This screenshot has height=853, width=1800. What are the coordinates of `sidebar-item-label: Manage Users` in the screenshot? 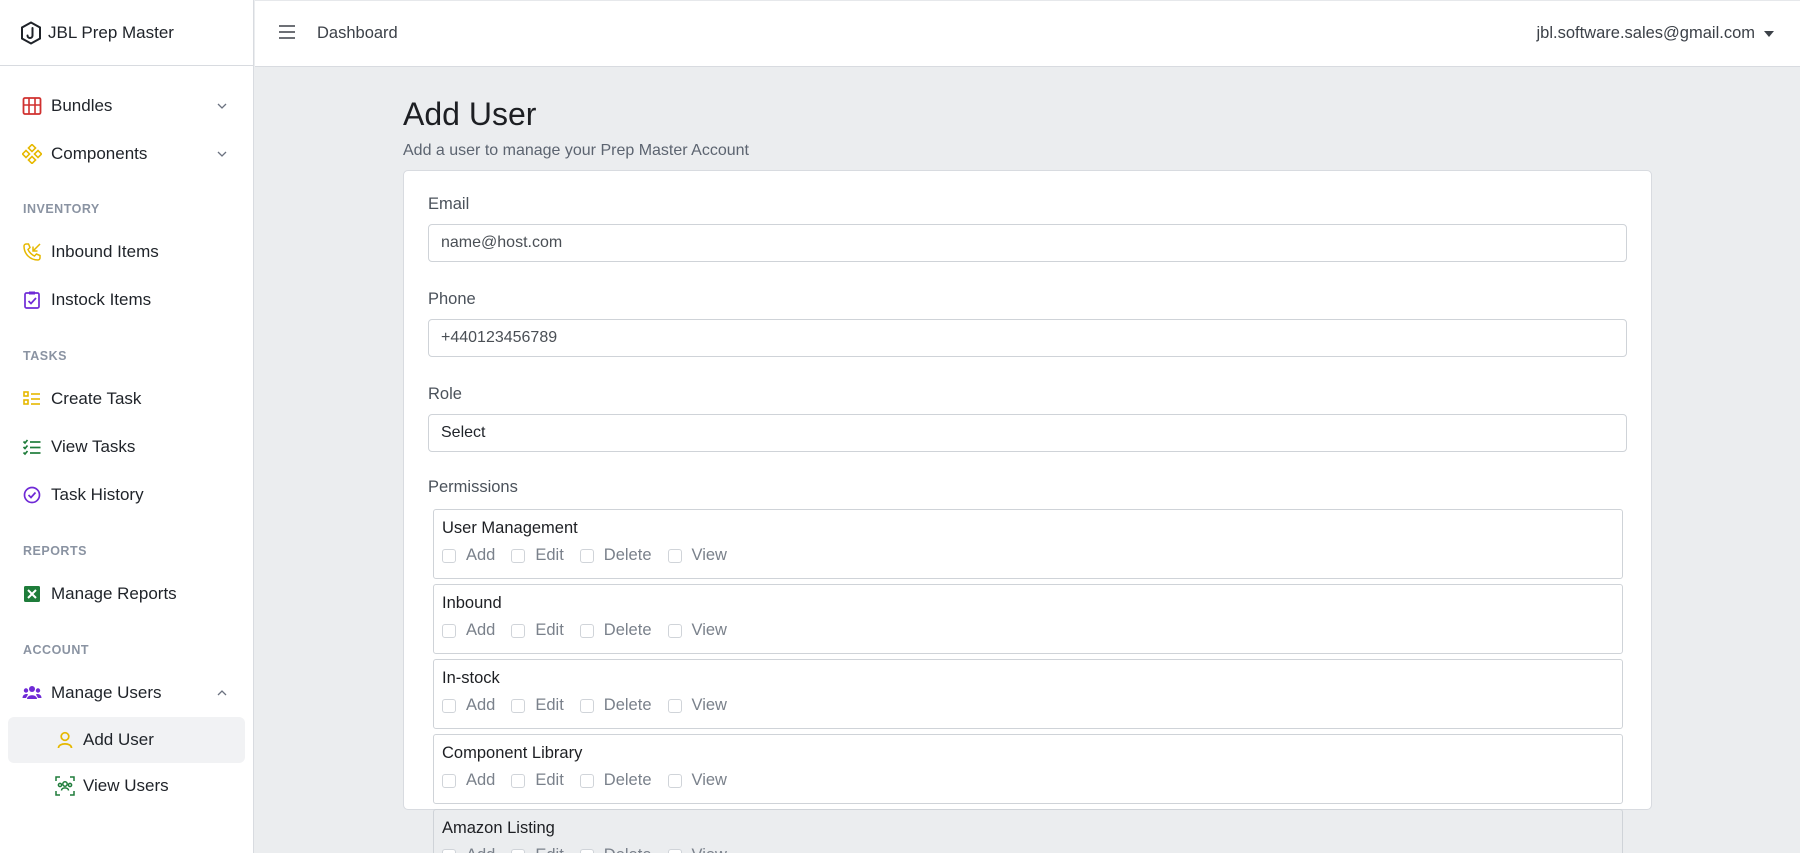 It's located at (106, 692).